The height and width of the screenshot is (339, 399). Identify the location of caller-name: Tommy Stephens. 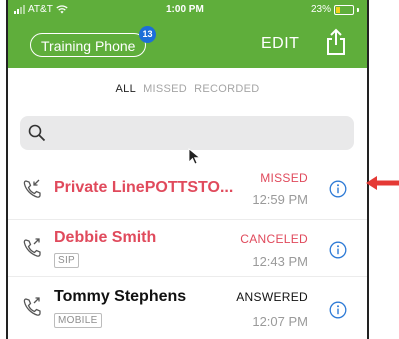
(120, 296).